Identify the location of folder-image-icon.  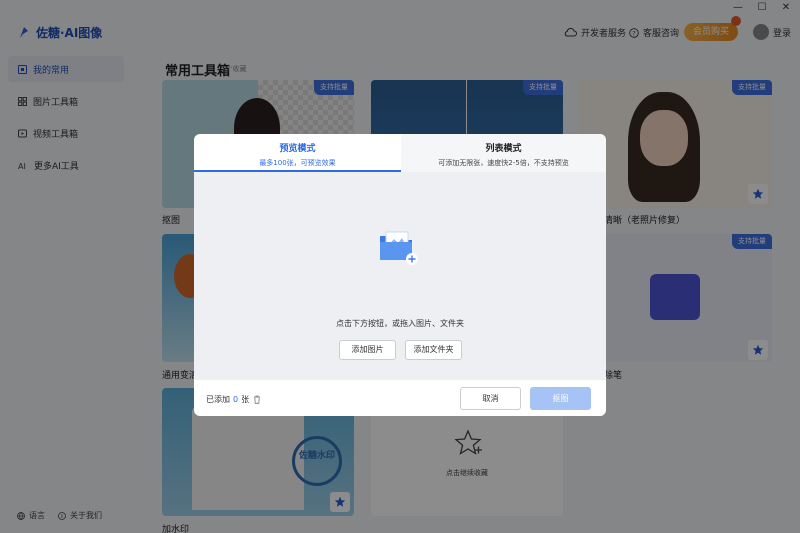
(399, 248).